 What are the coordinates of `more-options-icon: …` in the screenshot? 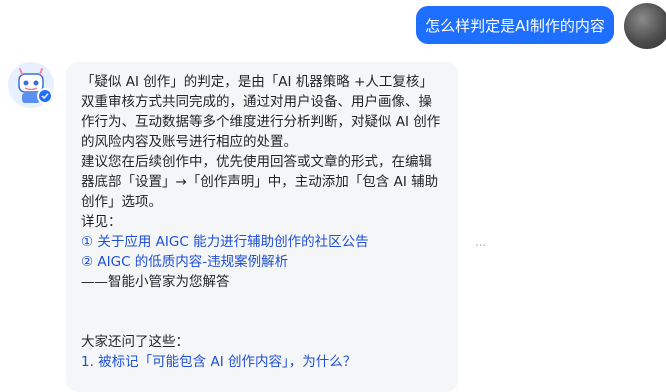 It's located at (481, 242).